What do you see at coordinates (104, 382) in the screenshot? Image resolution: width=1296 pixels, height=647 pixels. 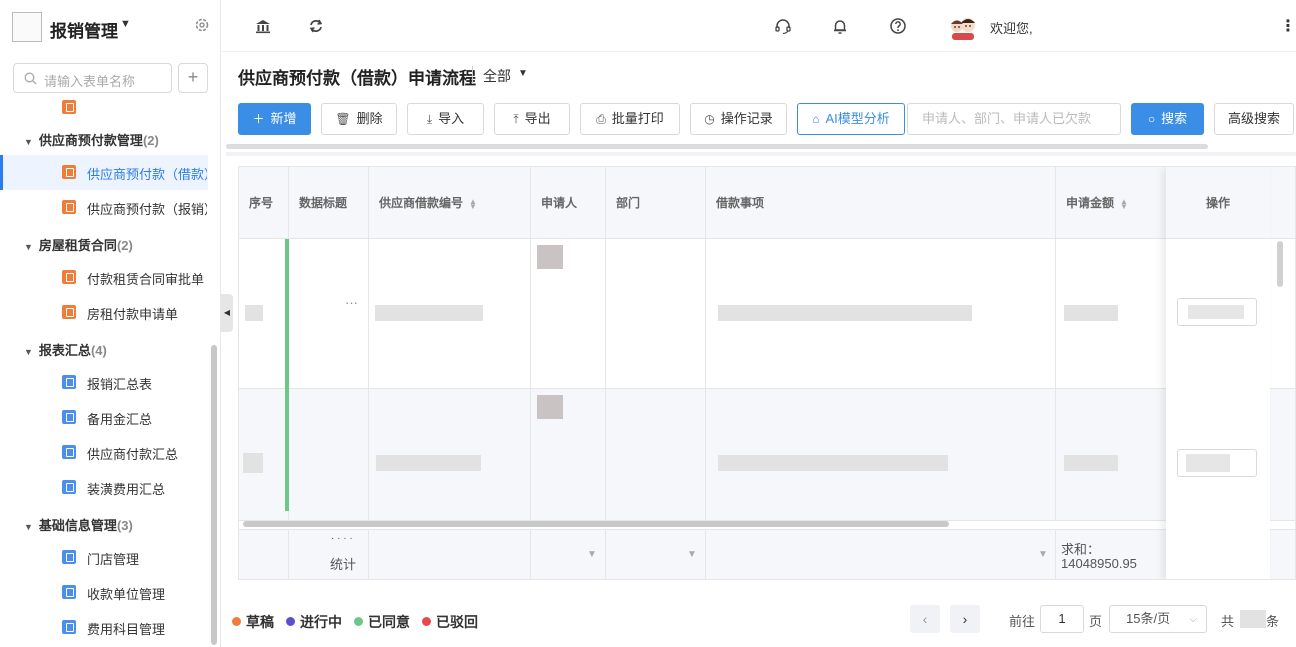 I see `sidebar-item-reimburse-summary: 报销汇总表` at bounding box center [104, 382].